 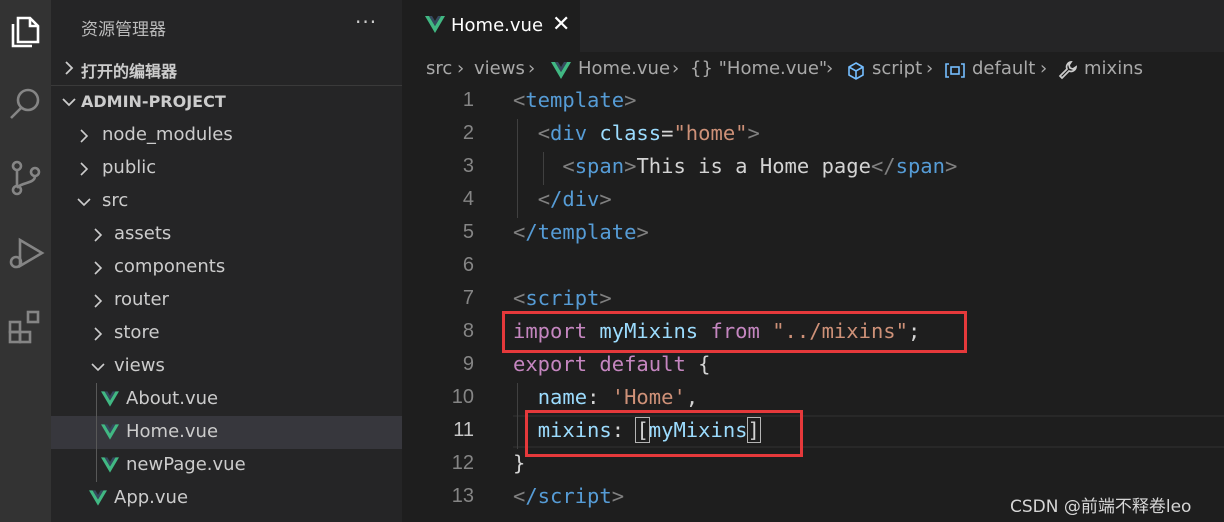 What do you see at coordinates (1068, 70) in the screenshot?
I see `wrench-icon` at bounding box center [1068, 70].